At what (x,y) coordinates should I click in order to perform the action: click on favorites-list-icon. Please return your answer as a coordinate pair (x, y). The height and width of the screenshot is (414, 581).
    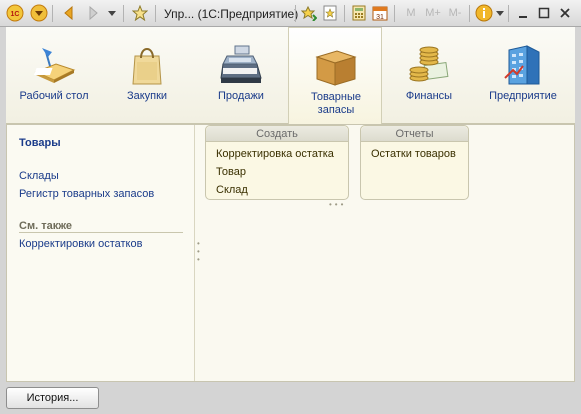
    Looking at the image, I should click on (330, 13).